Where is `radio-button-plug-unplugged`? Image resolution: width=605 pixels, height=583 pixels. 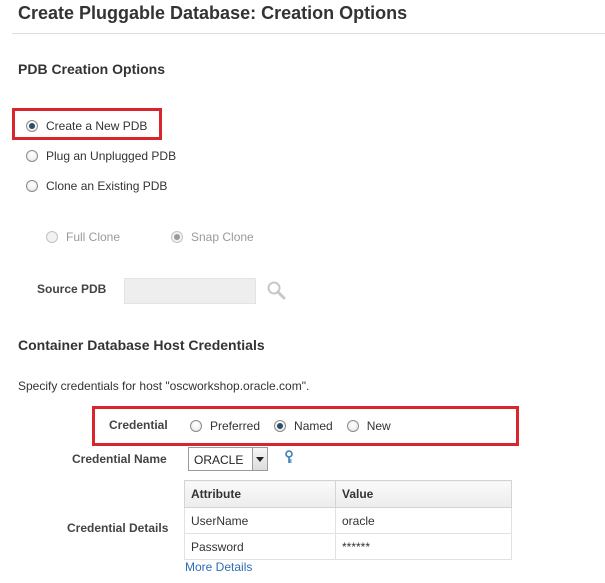
radio-button-plug-unplugged is located at coordinates (32, 156).